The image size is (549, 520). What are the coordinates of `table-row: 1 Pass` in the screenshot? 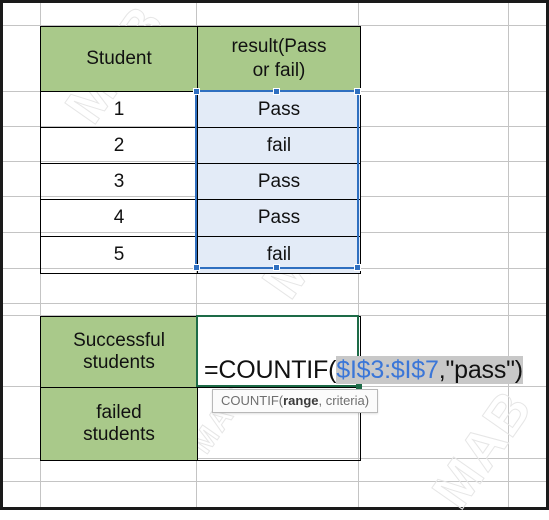 It's located at (200, 109).